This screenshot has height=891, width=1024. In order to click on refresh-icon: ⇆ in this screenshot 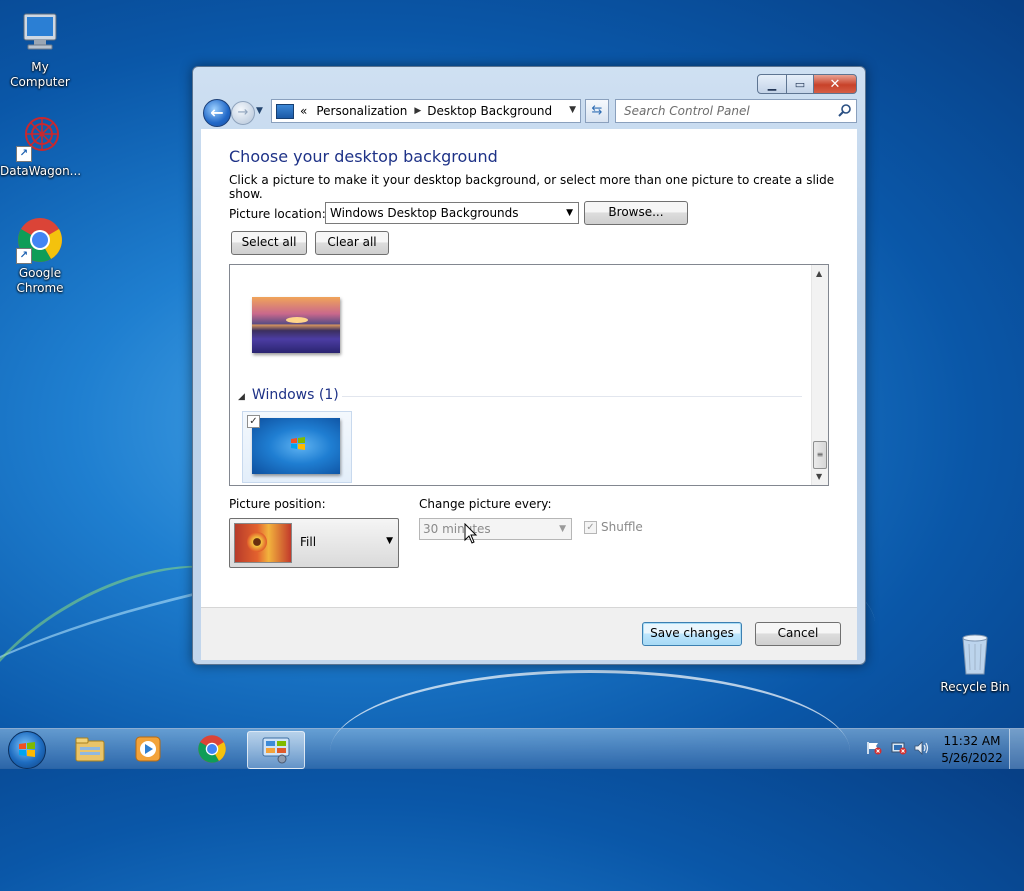, I will do `click(597, 110)`.